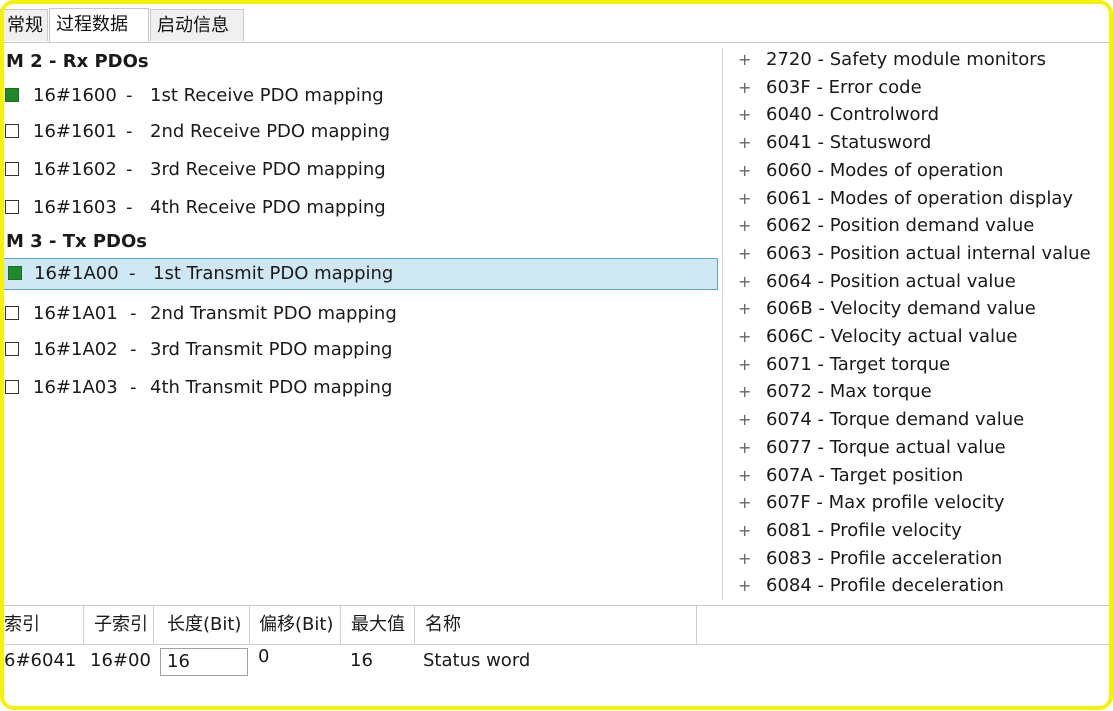 This screenshot has width=1113, height=711. I want to click on object-list-item: +6063 - Position actual internal value, so click(920, 255).